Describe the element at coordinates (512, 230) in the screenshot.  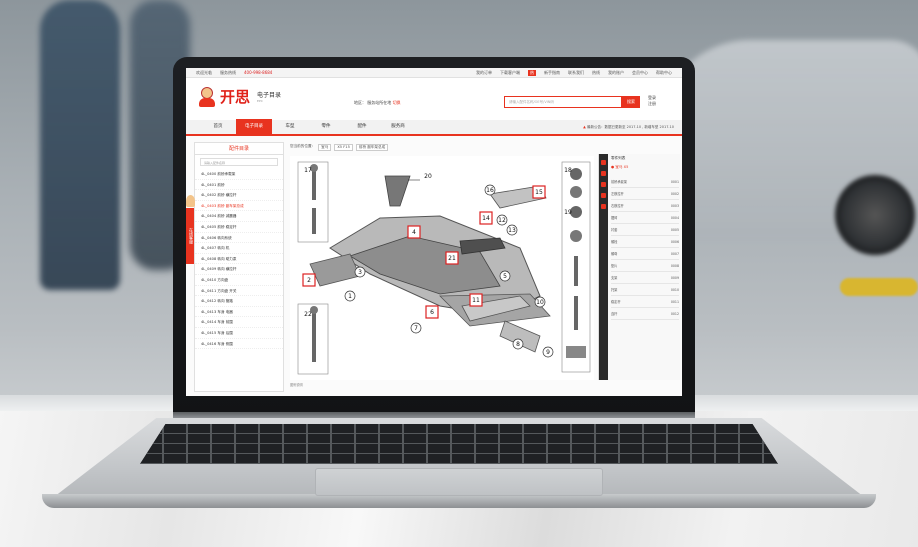
I see `callout-13: 13` at that location.